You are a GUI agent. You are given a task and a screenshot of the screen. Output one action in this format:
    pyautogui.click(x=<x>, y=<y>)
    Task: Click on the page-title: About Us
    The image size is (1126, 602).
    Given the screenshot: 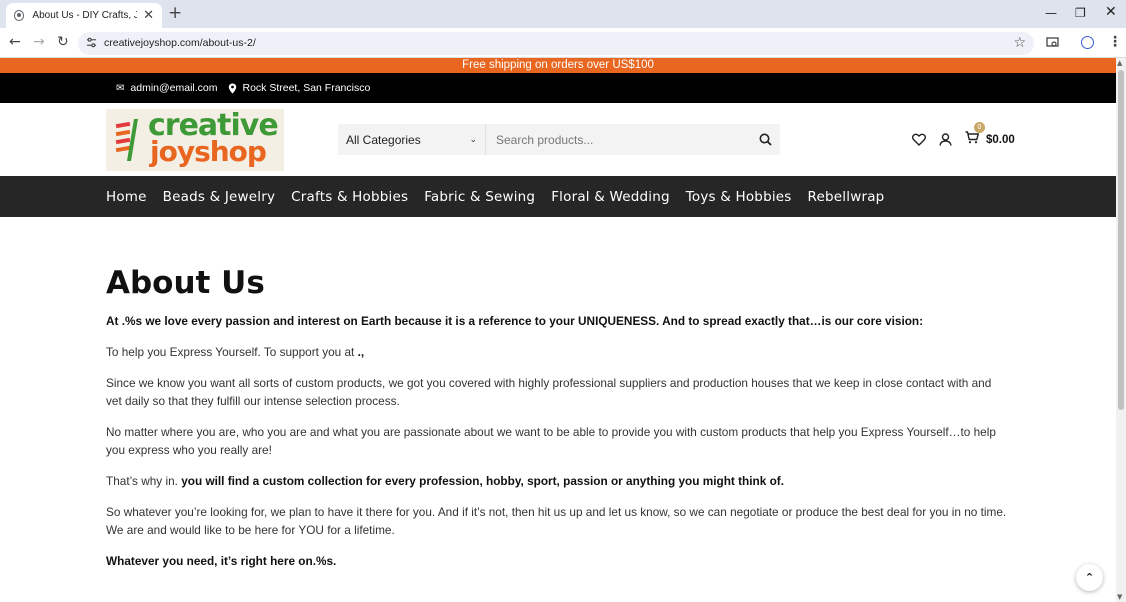 What is the action you would take?
    pyautogui.click(x=185, y=283)
    